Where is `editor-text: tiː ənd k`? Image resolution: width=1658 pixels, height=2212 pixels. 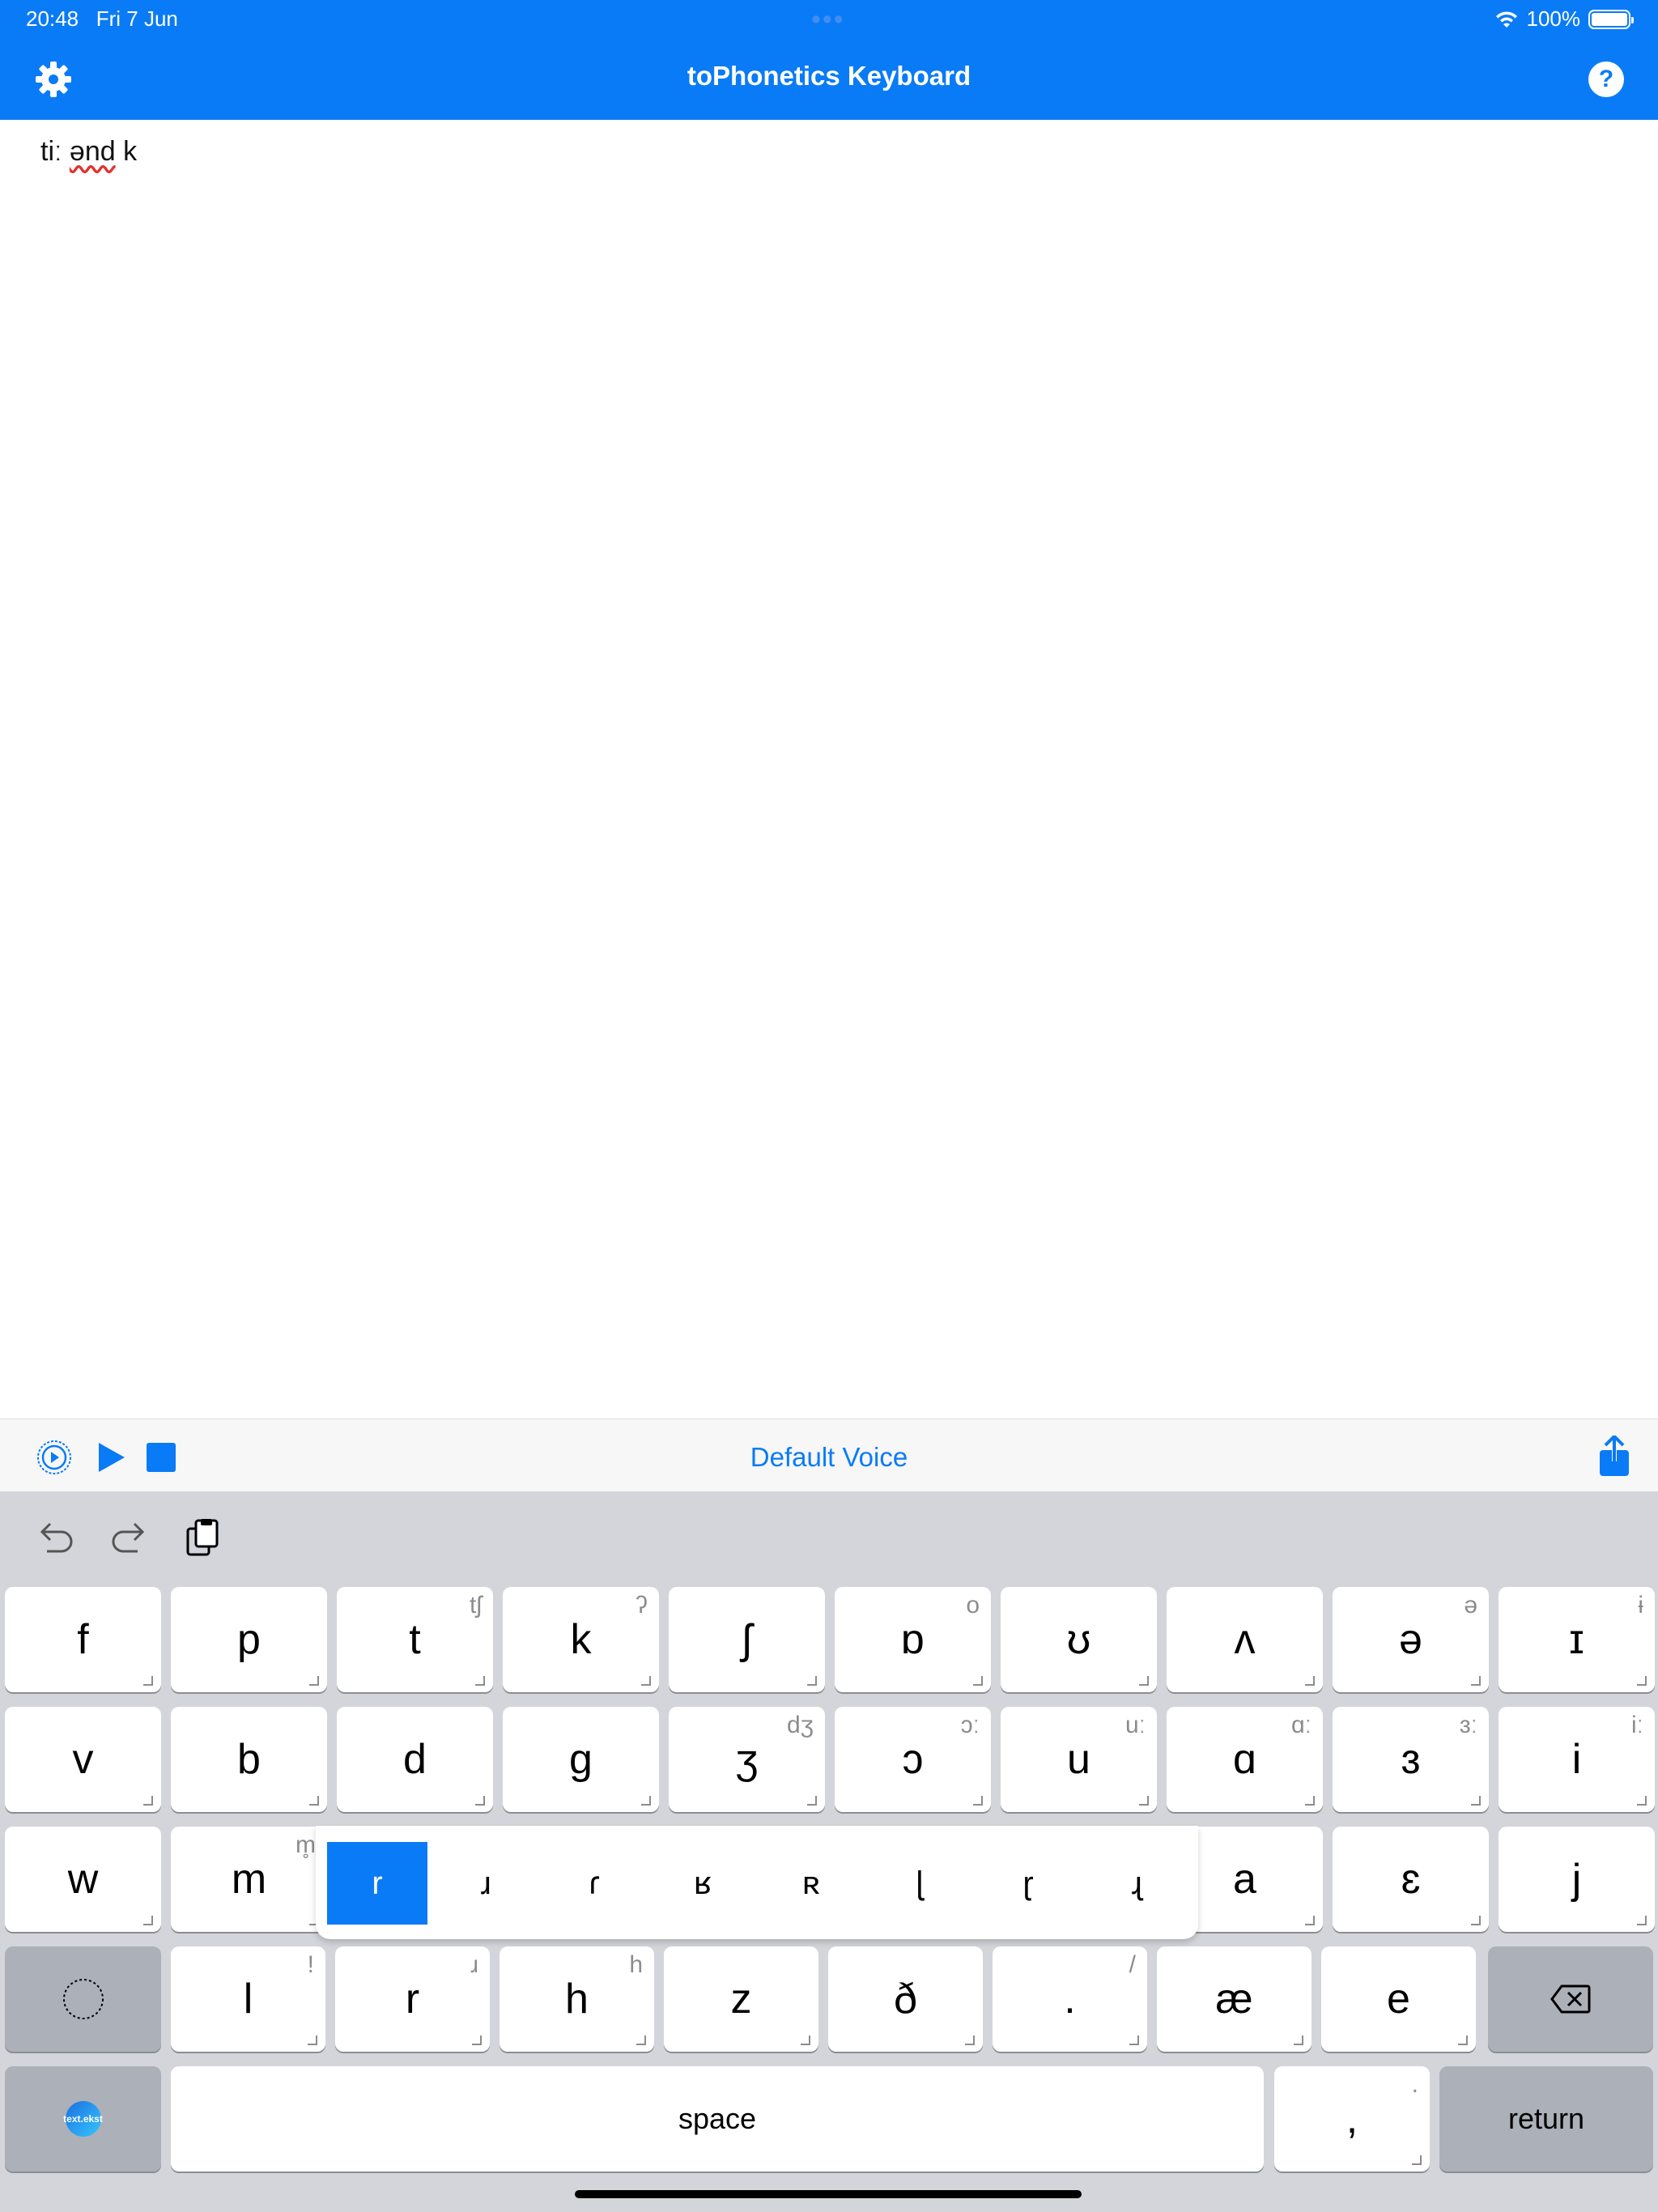 editor-text: tiː ənd k is located at coordinates (88, 152).